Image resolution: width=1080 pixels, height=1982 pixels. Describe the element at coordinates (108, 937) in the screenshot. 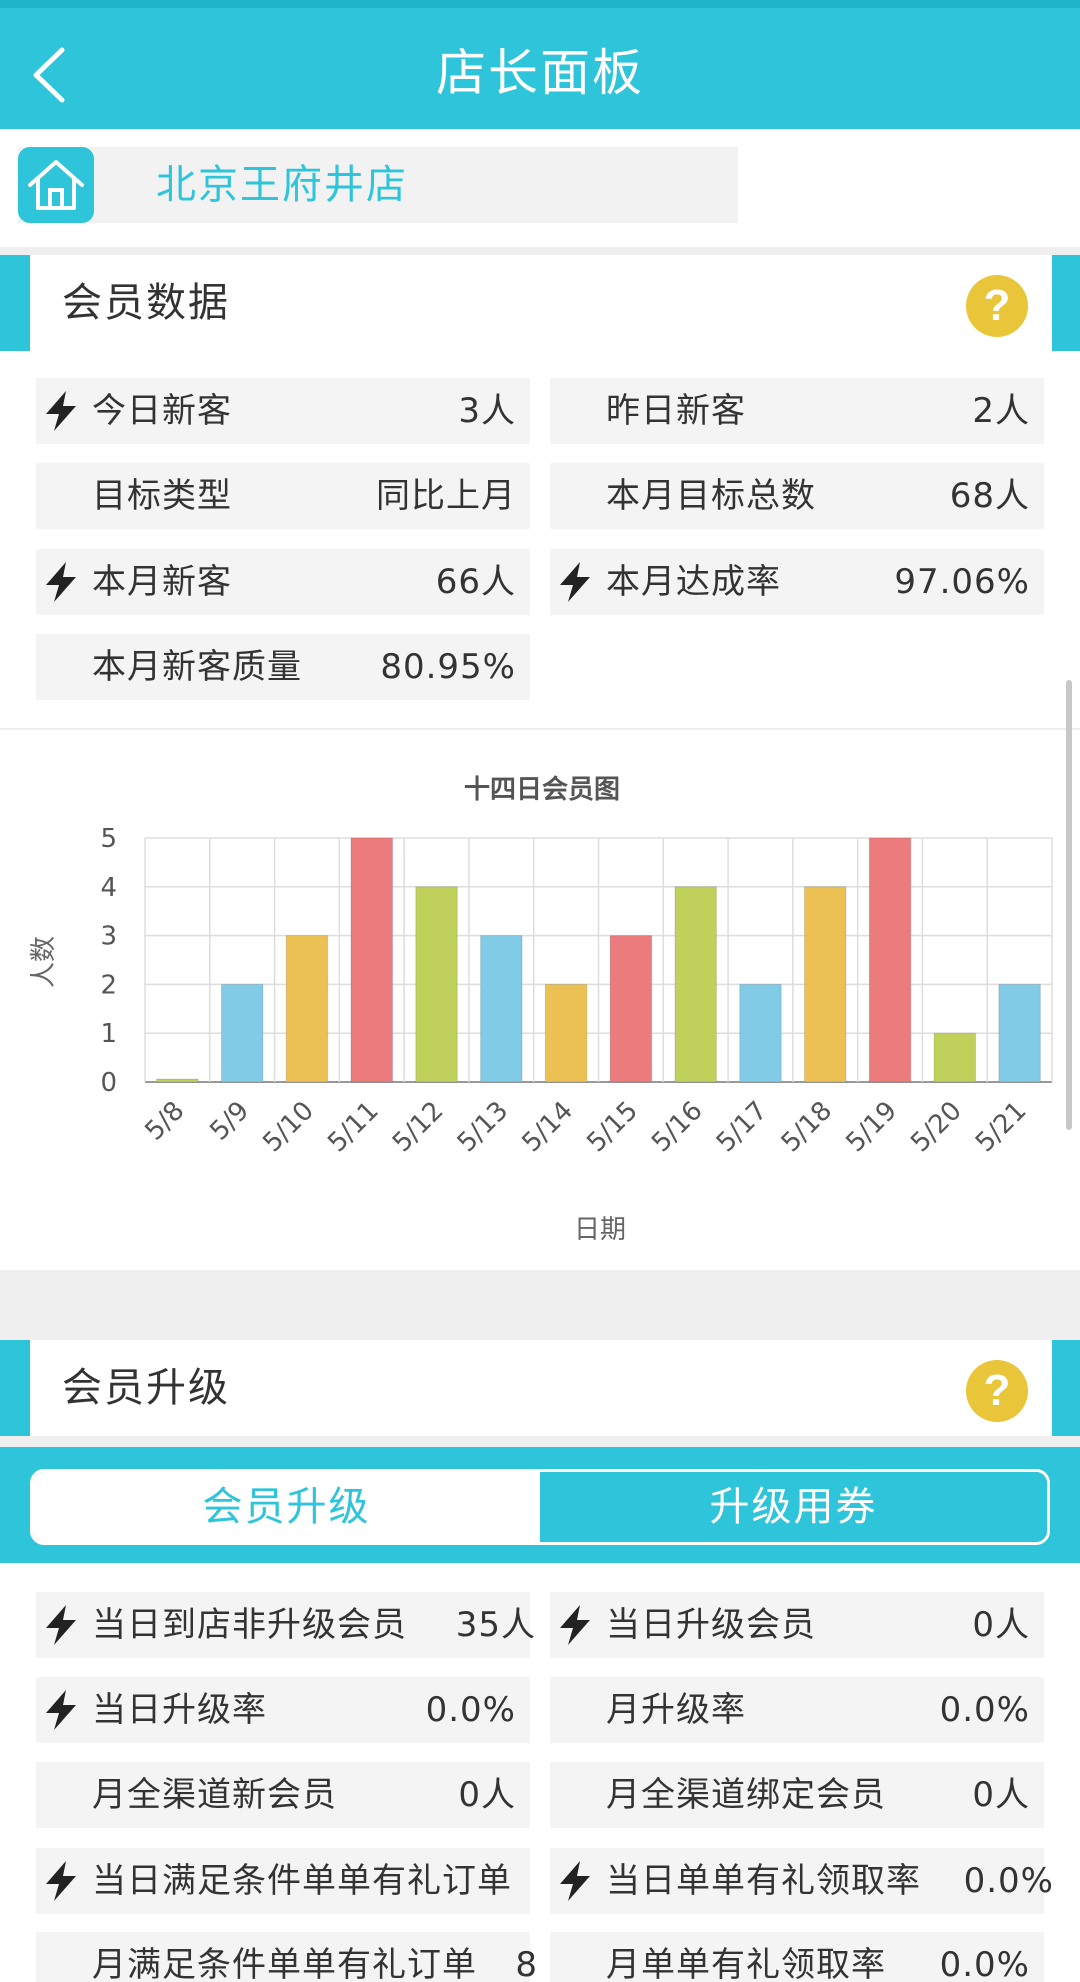

I see `y-tick-label: 3` at that location.